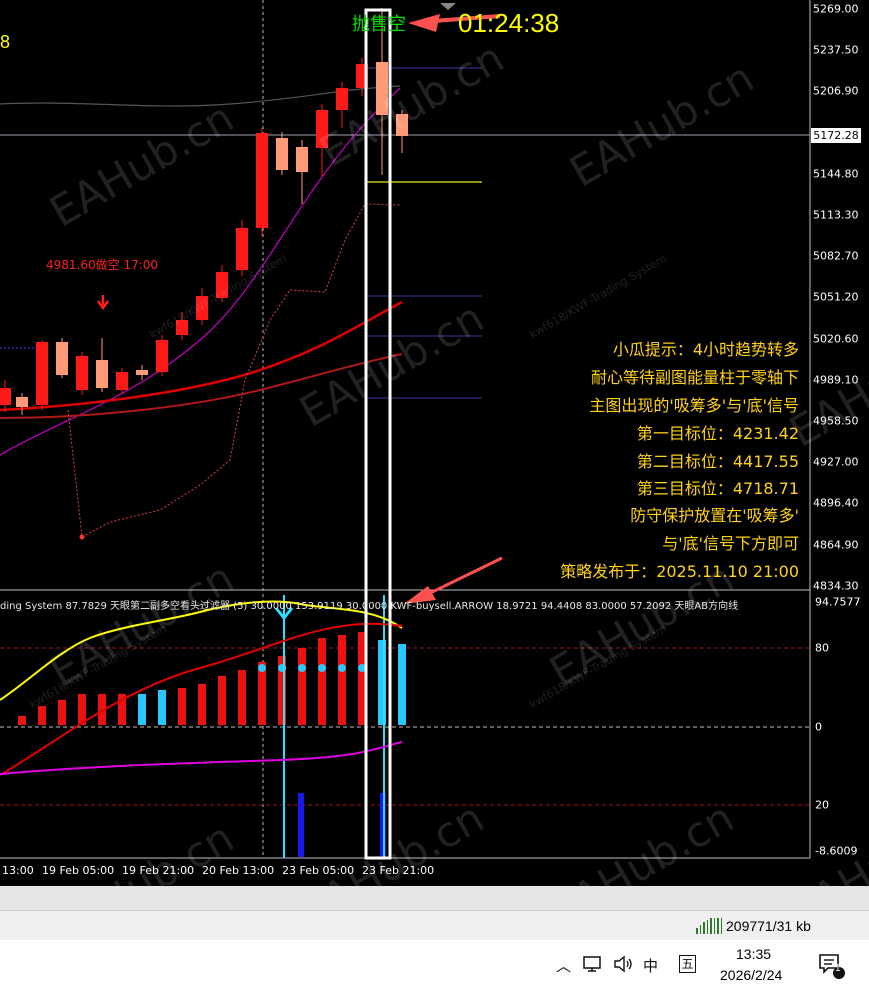 The image size is (869, 990). What do you see at coordinates (751, 975) in the screenshot?
I see `clock-date: 2026/2/24` at bounding box center [751, 975].